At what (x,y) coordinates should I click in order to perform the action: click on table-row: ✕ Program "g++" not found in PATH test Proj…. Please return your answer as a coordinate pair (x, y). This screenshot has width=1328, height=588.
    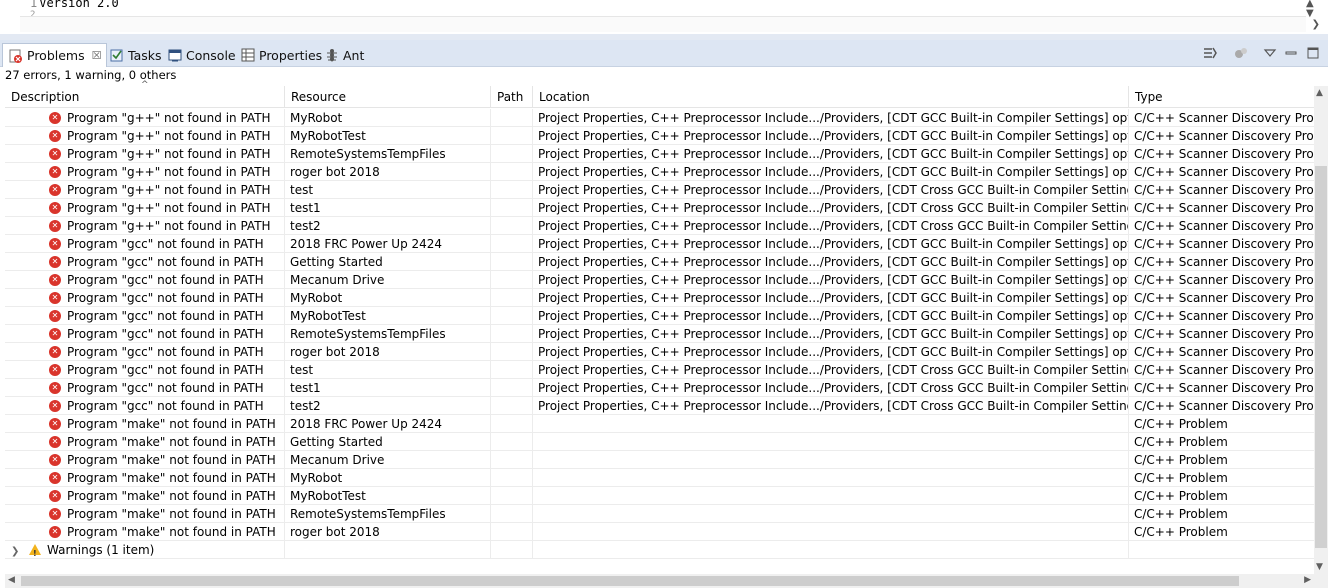
    Looking at the image, I should click on (659, 190).